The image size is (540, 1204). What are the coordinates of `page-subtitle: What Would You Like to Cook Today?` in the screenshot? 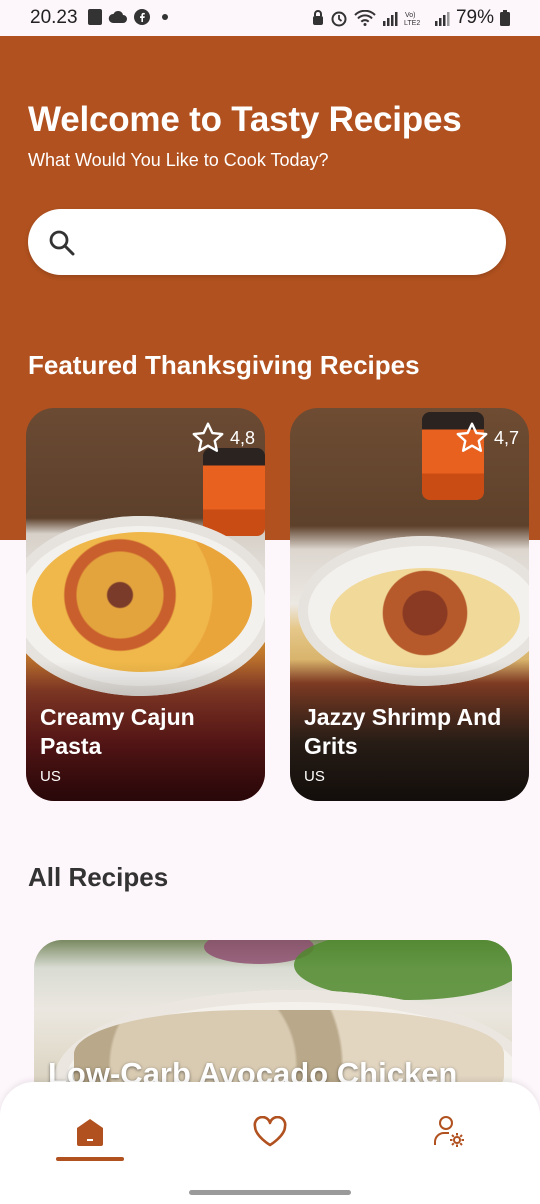 It's located at (178, 160).